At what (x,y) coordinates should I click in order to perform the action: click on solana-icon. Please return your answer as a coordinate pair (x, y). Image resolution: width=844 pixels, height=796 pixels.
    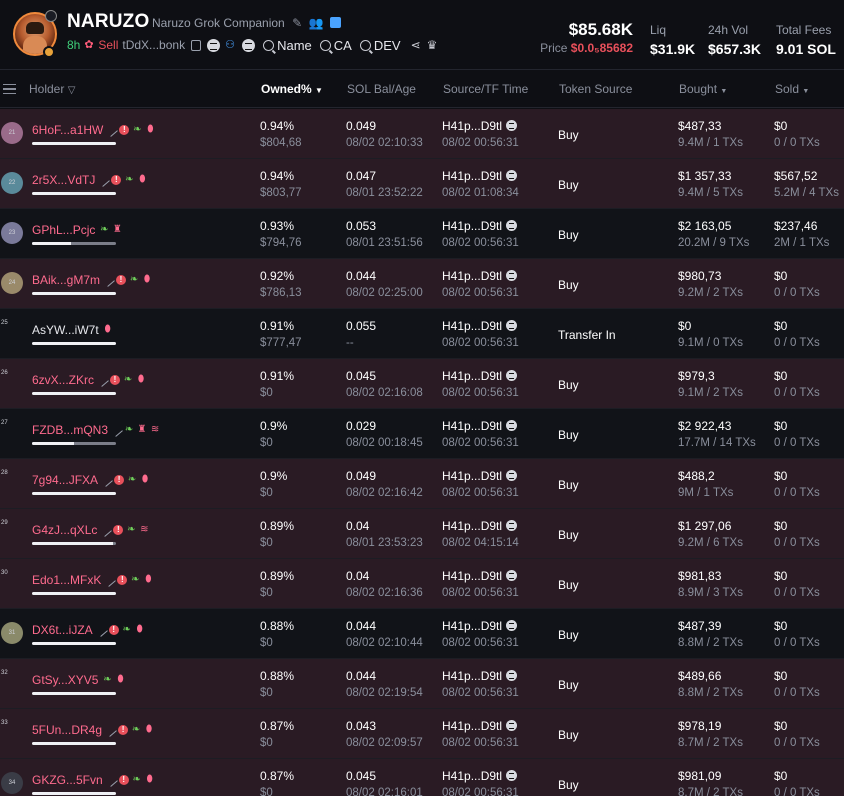
    Looking at the image, I should click on (249, 45).